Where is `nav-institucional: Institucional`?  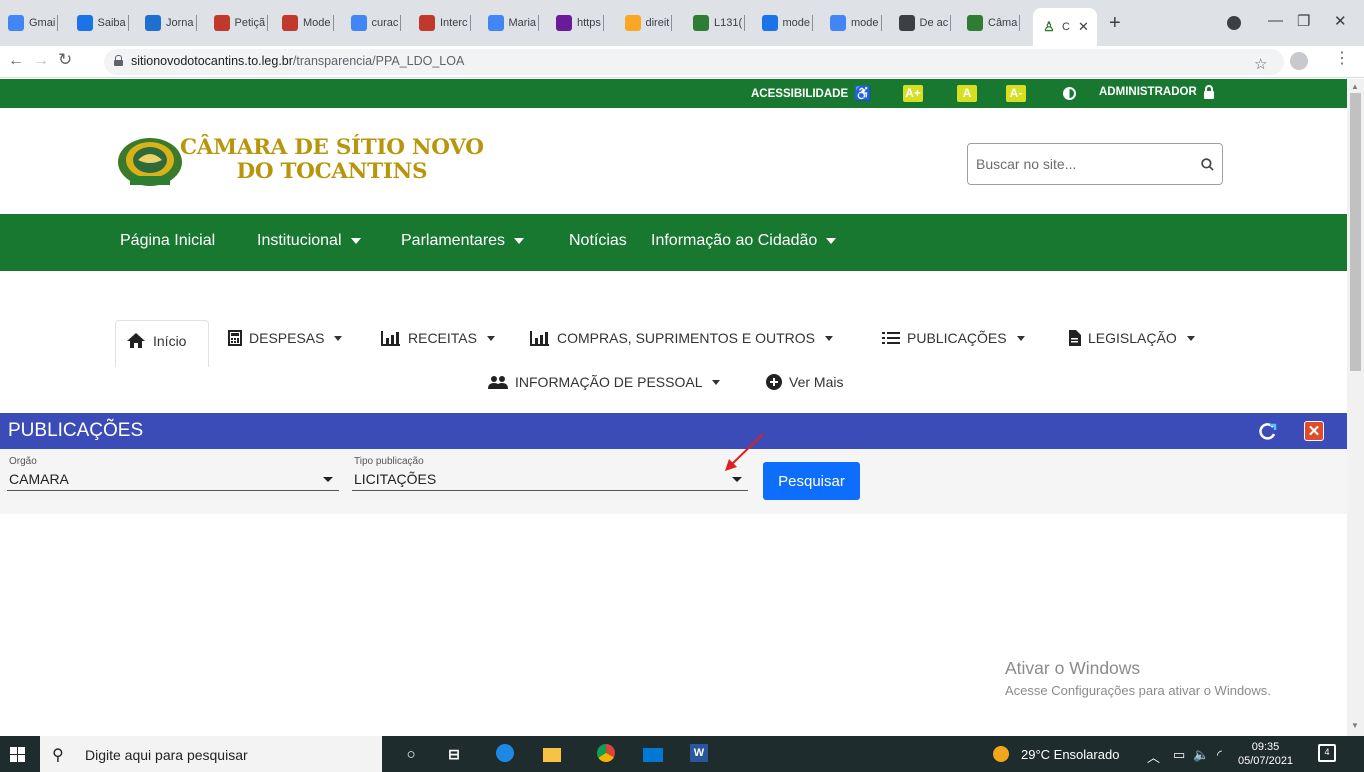
nav-institucional: Institucional is located at coordinates (309, 241).